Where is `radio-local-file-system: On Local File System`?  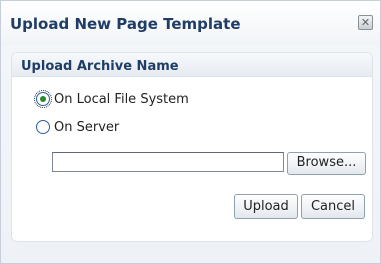 radio-local-file-system: On Local File System is located at coordinates (111, 99).